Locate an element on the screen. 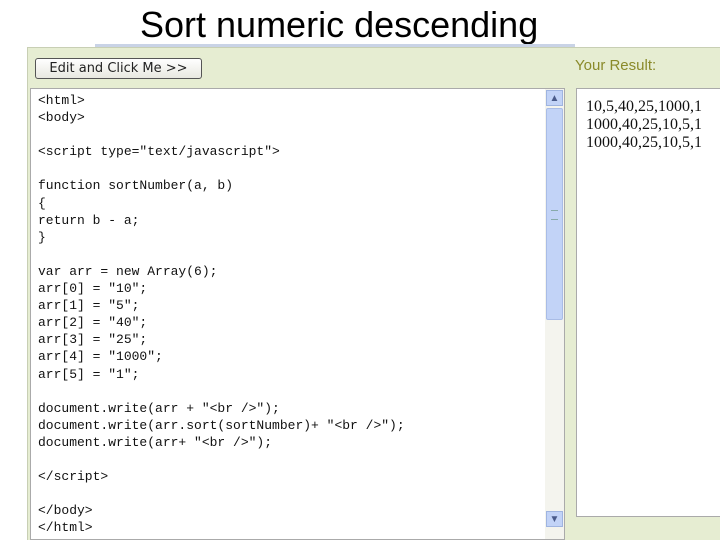  code-line: arr[4] = "1000"; is located at coordinates (100, 357).